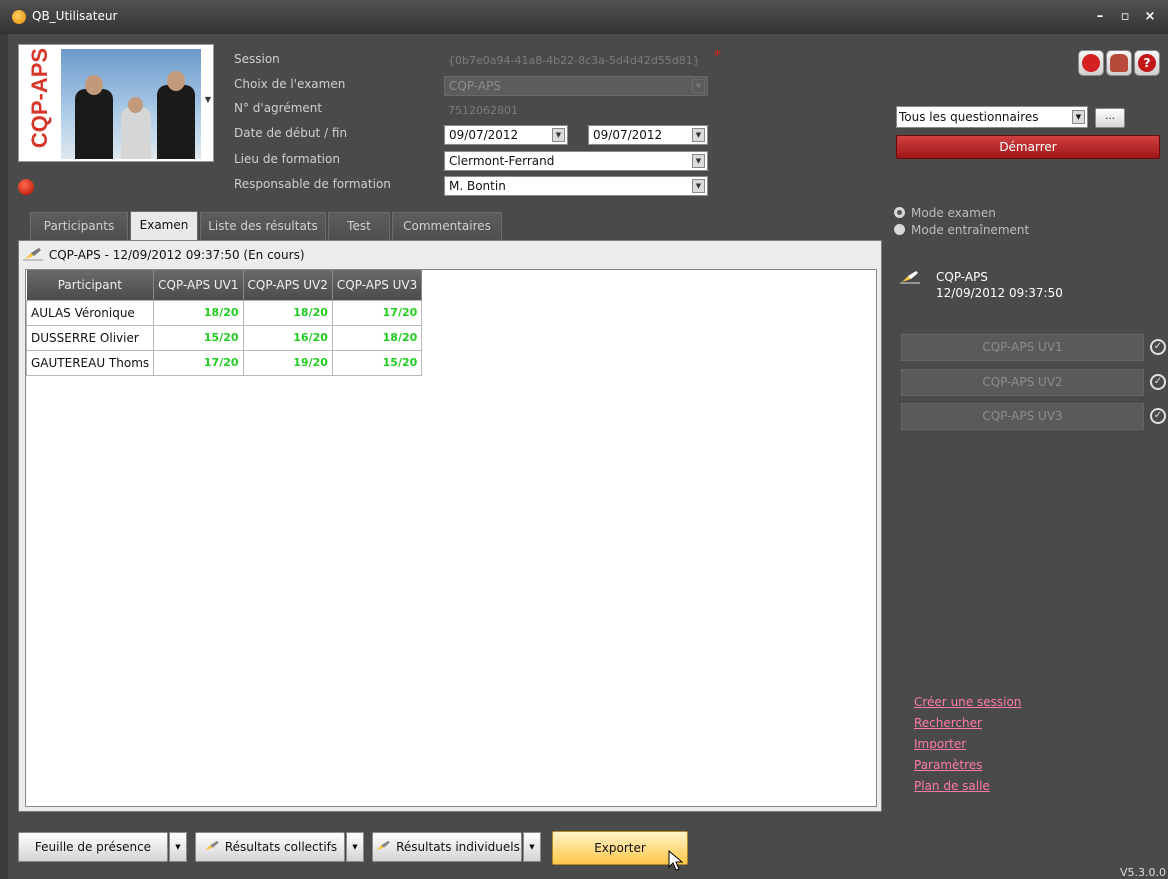 Image resolution: width=1168 pixels, height=879 pixels. I want to click on exam-info-name: CQP-APS, so click(962, 277).